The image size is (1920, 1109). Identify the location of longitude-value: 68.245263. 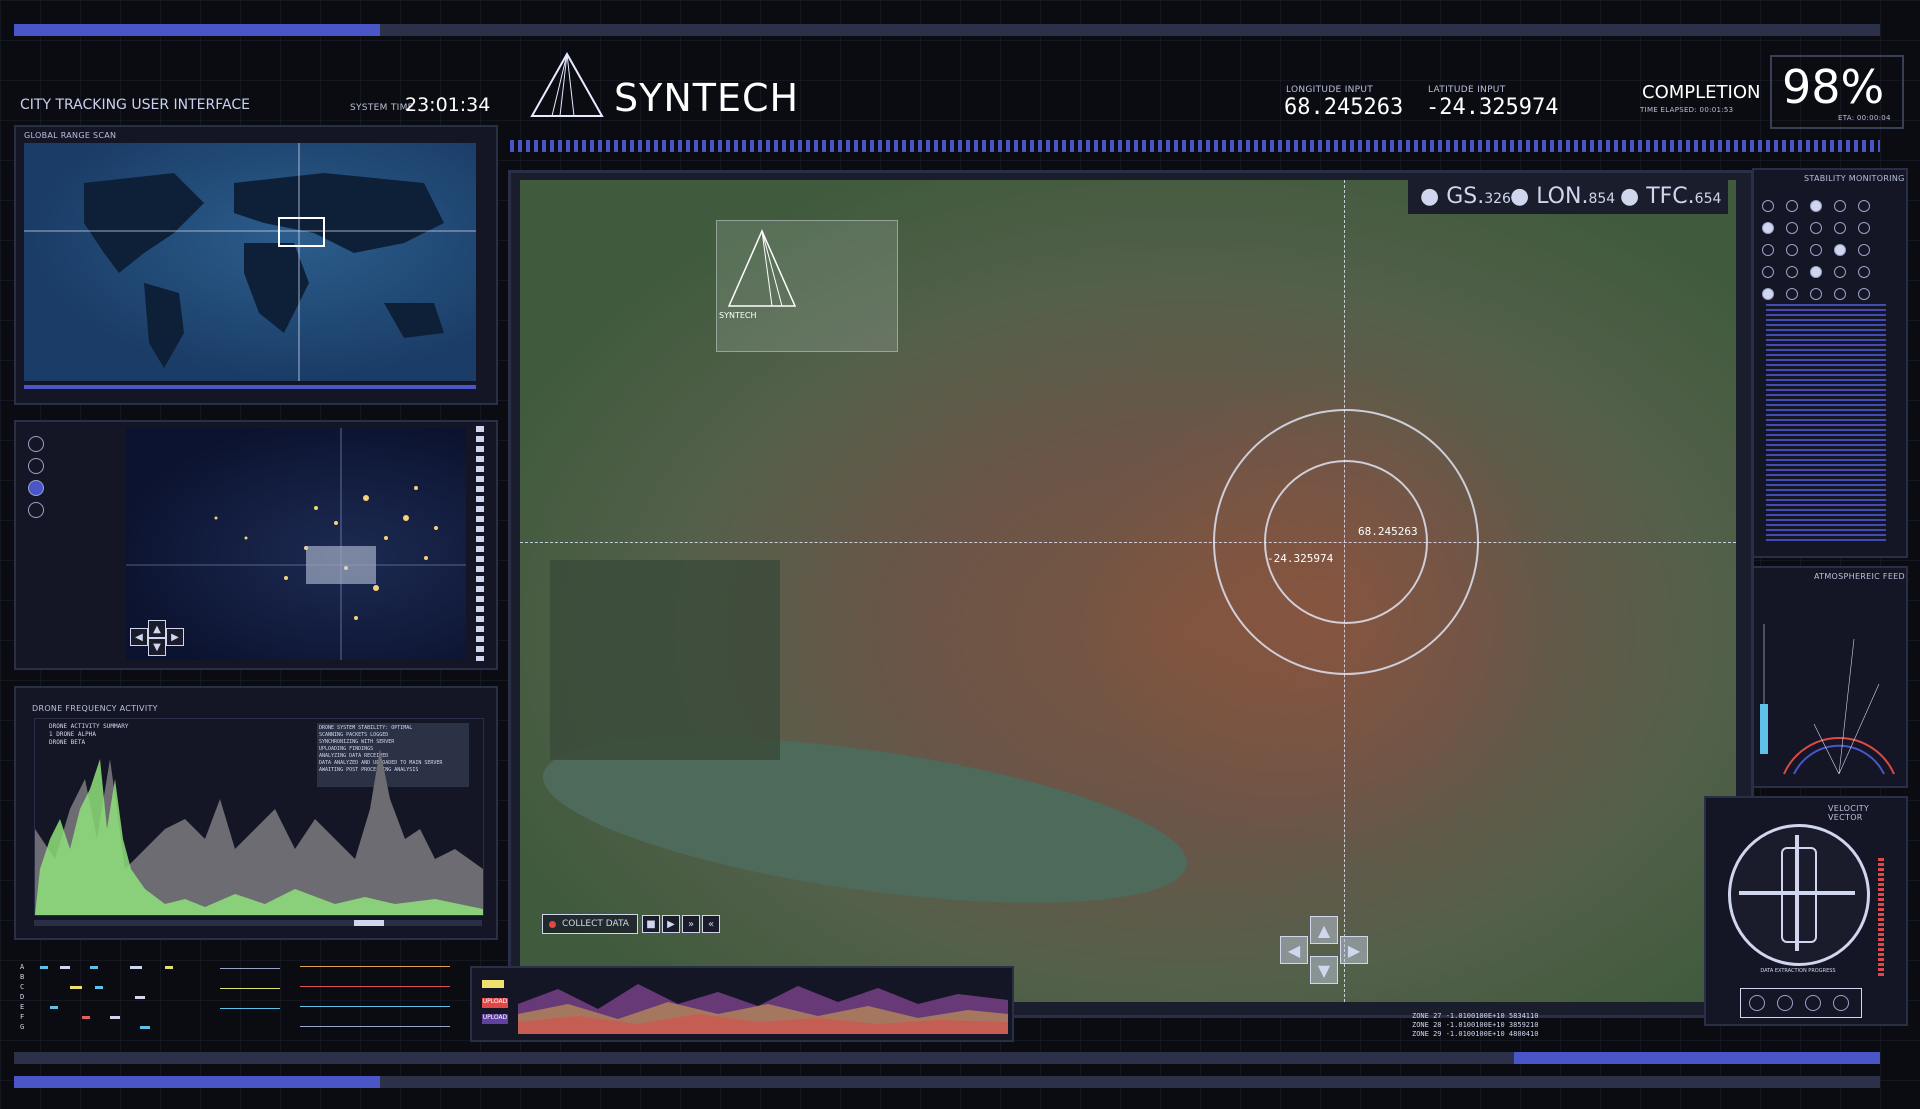
(1344, 107).